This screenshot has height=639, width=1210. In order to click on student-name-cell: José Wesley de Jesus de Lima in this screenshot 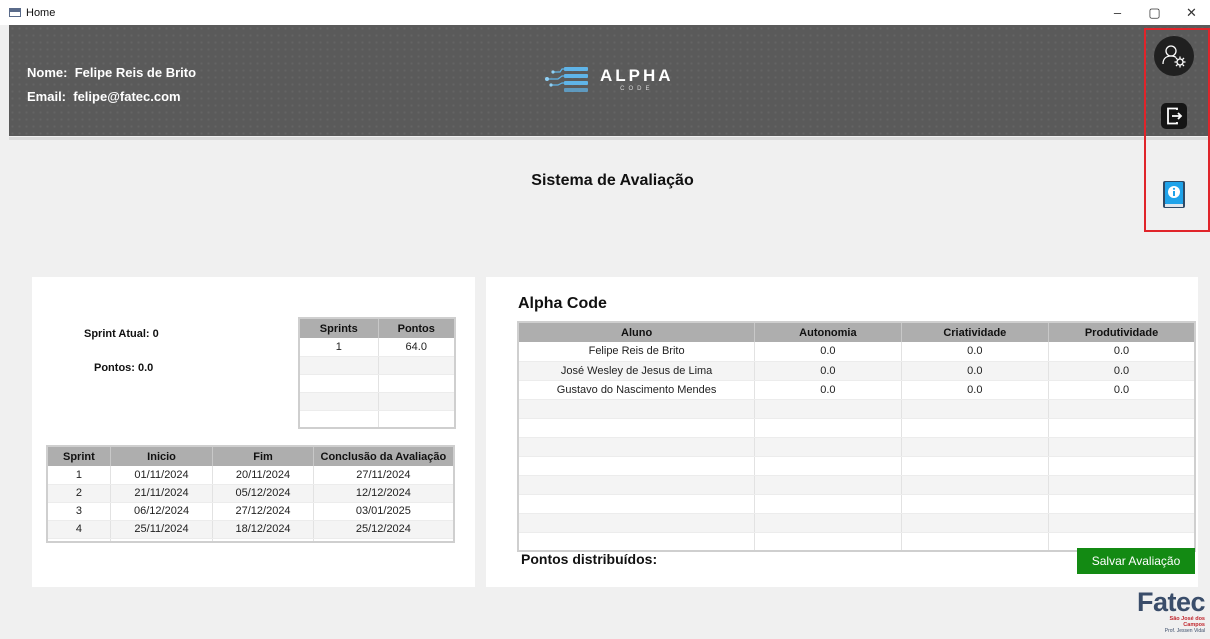, I will do `click(637, 371)`.